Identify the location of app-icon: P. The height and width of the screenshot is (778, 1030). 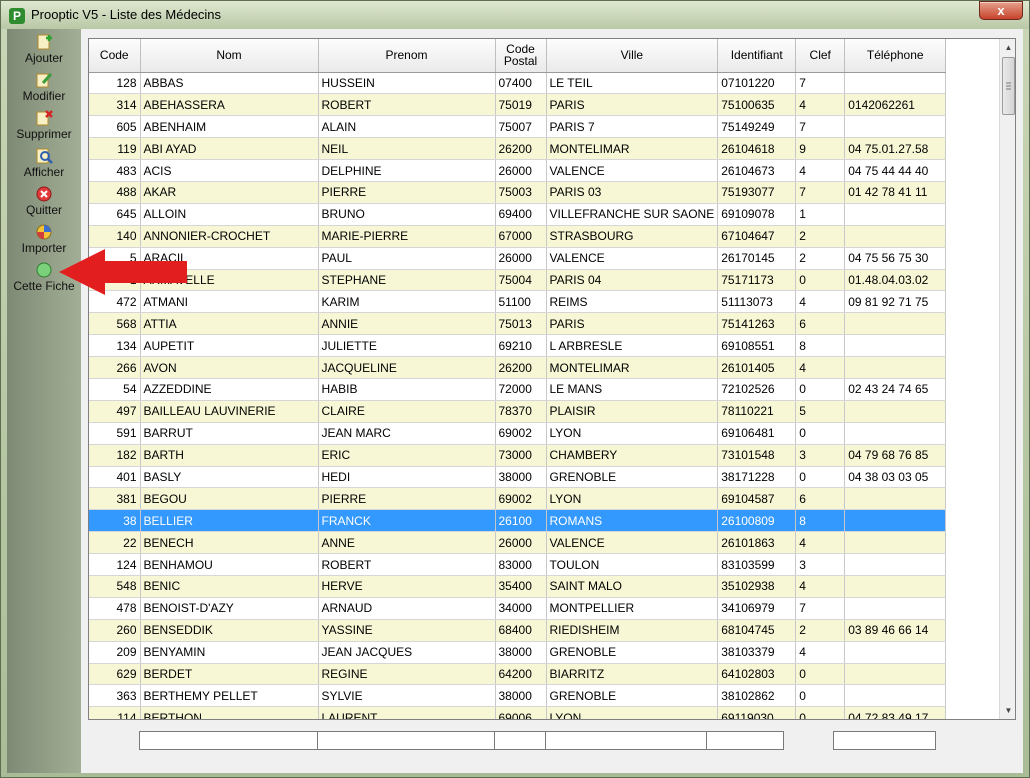
(17, 16).